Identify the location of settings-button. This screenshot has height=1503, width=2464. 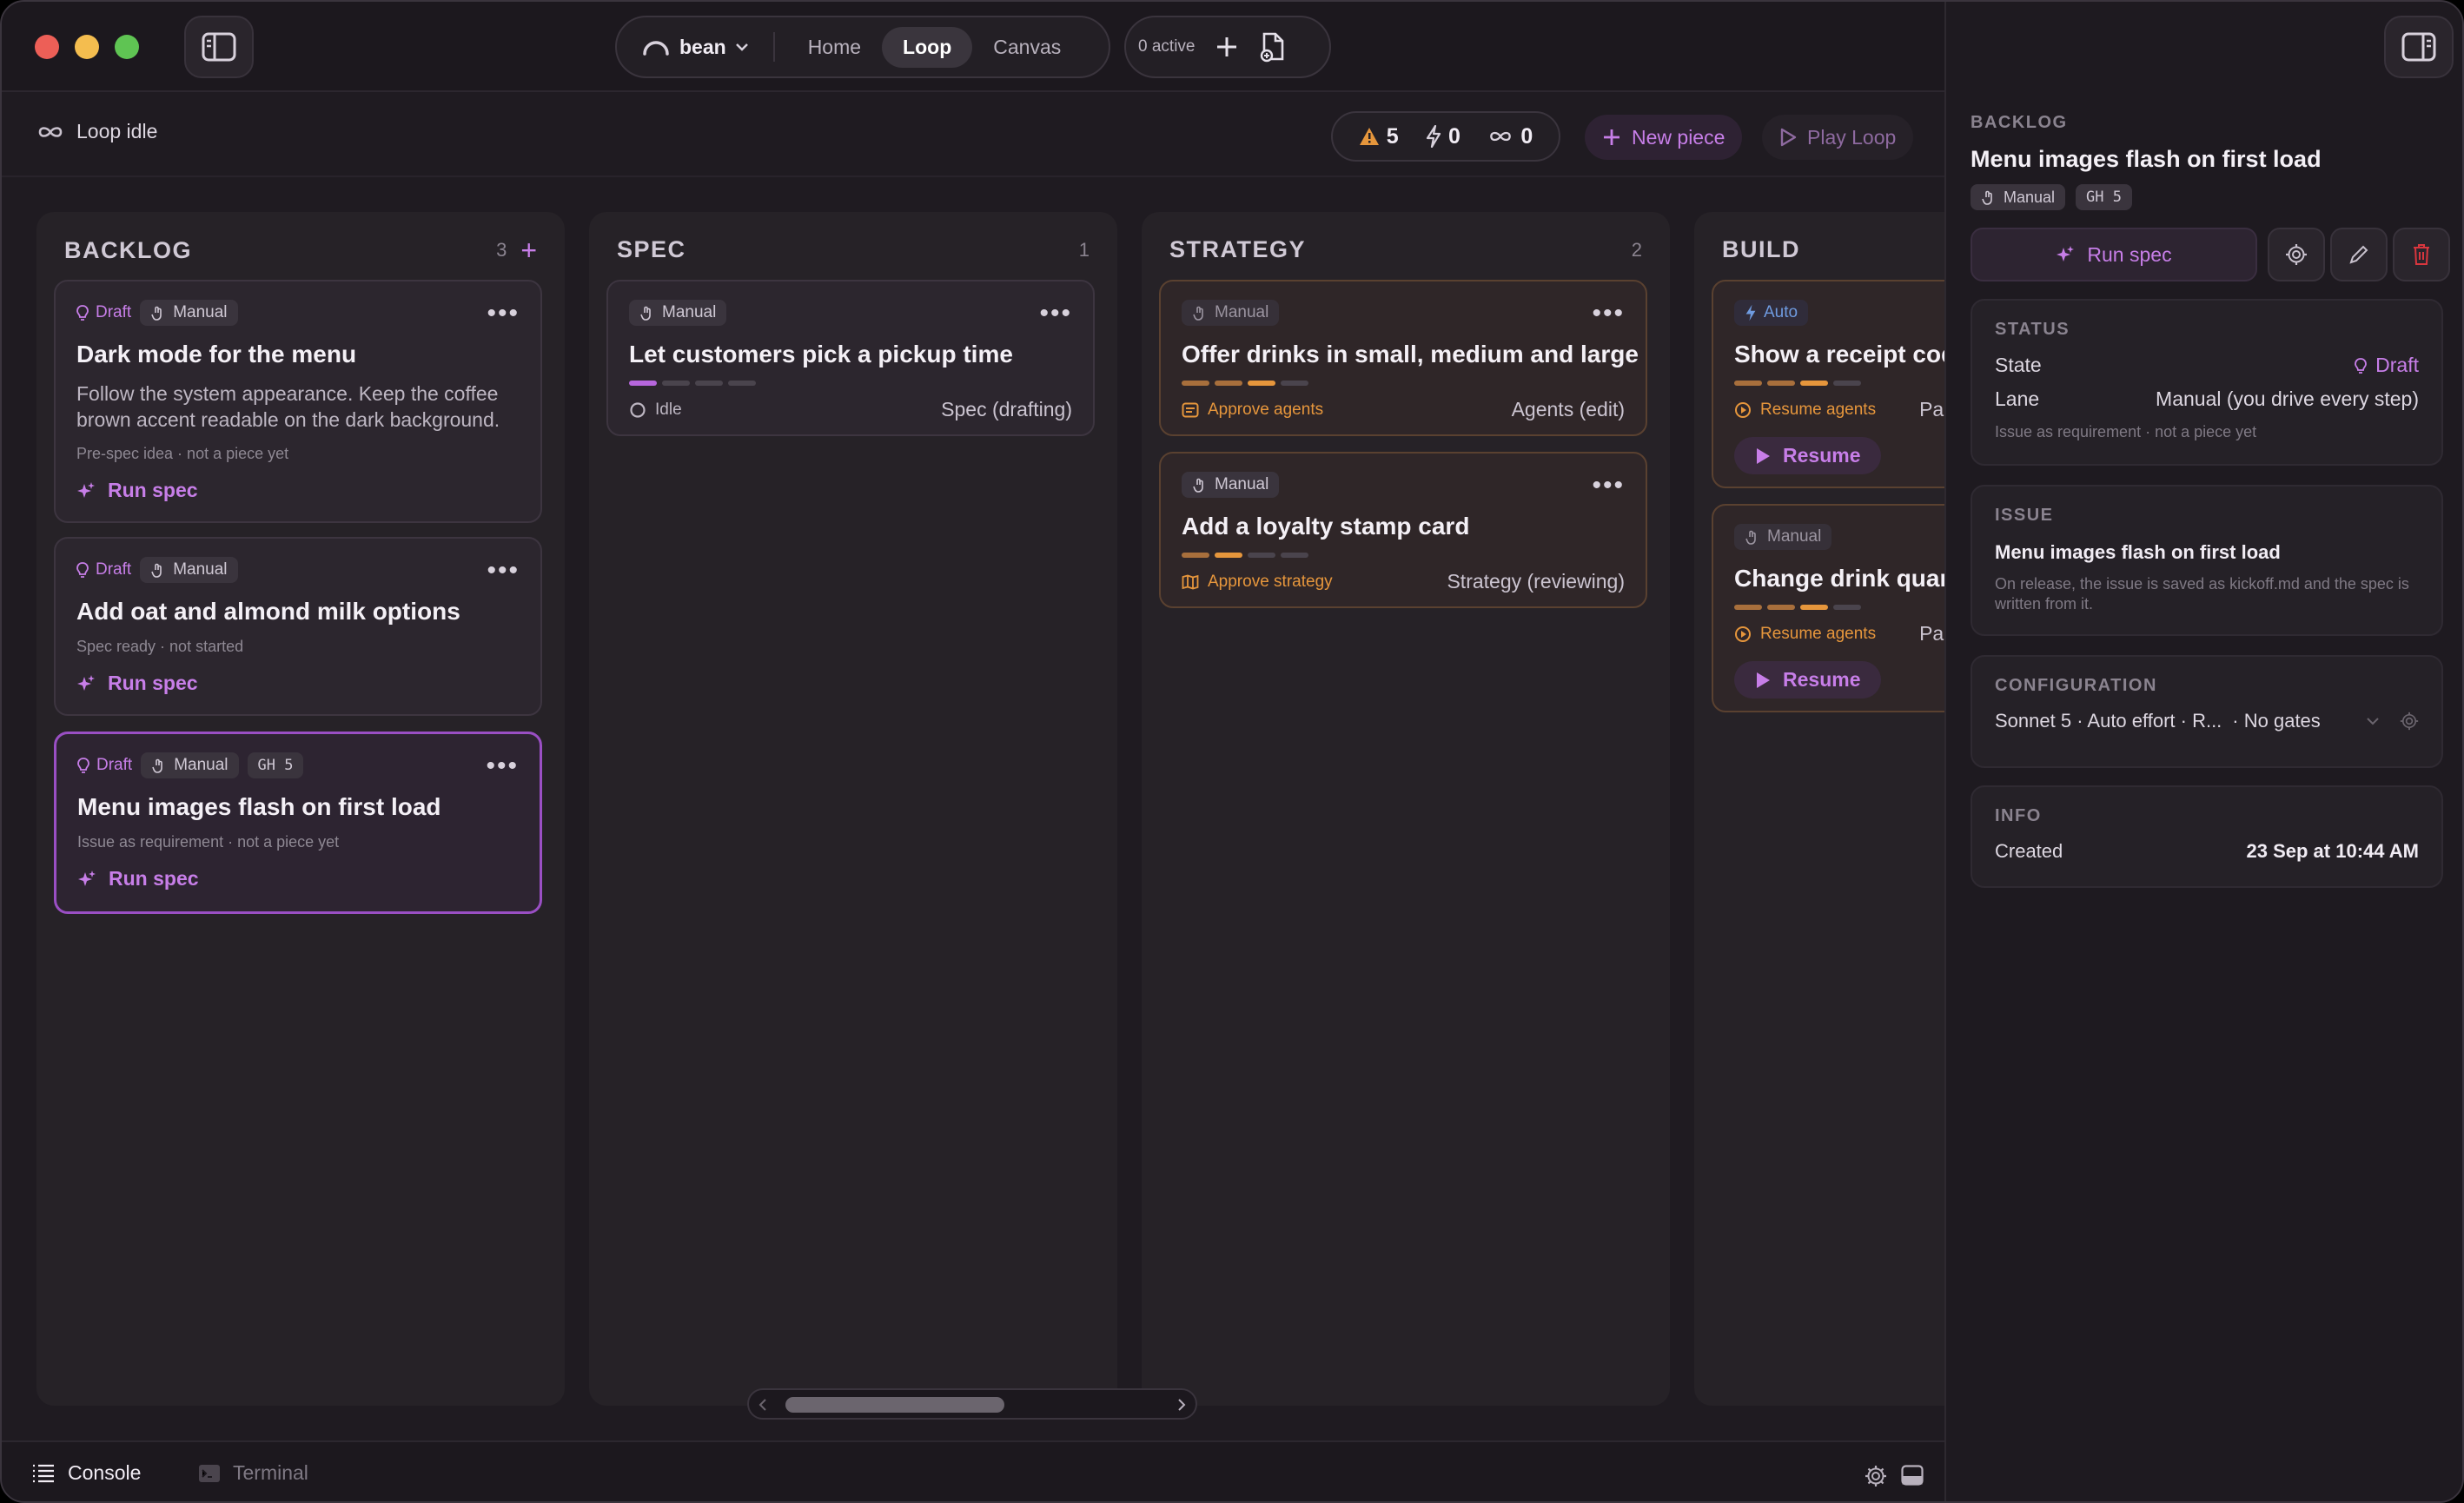
(2296, 254).